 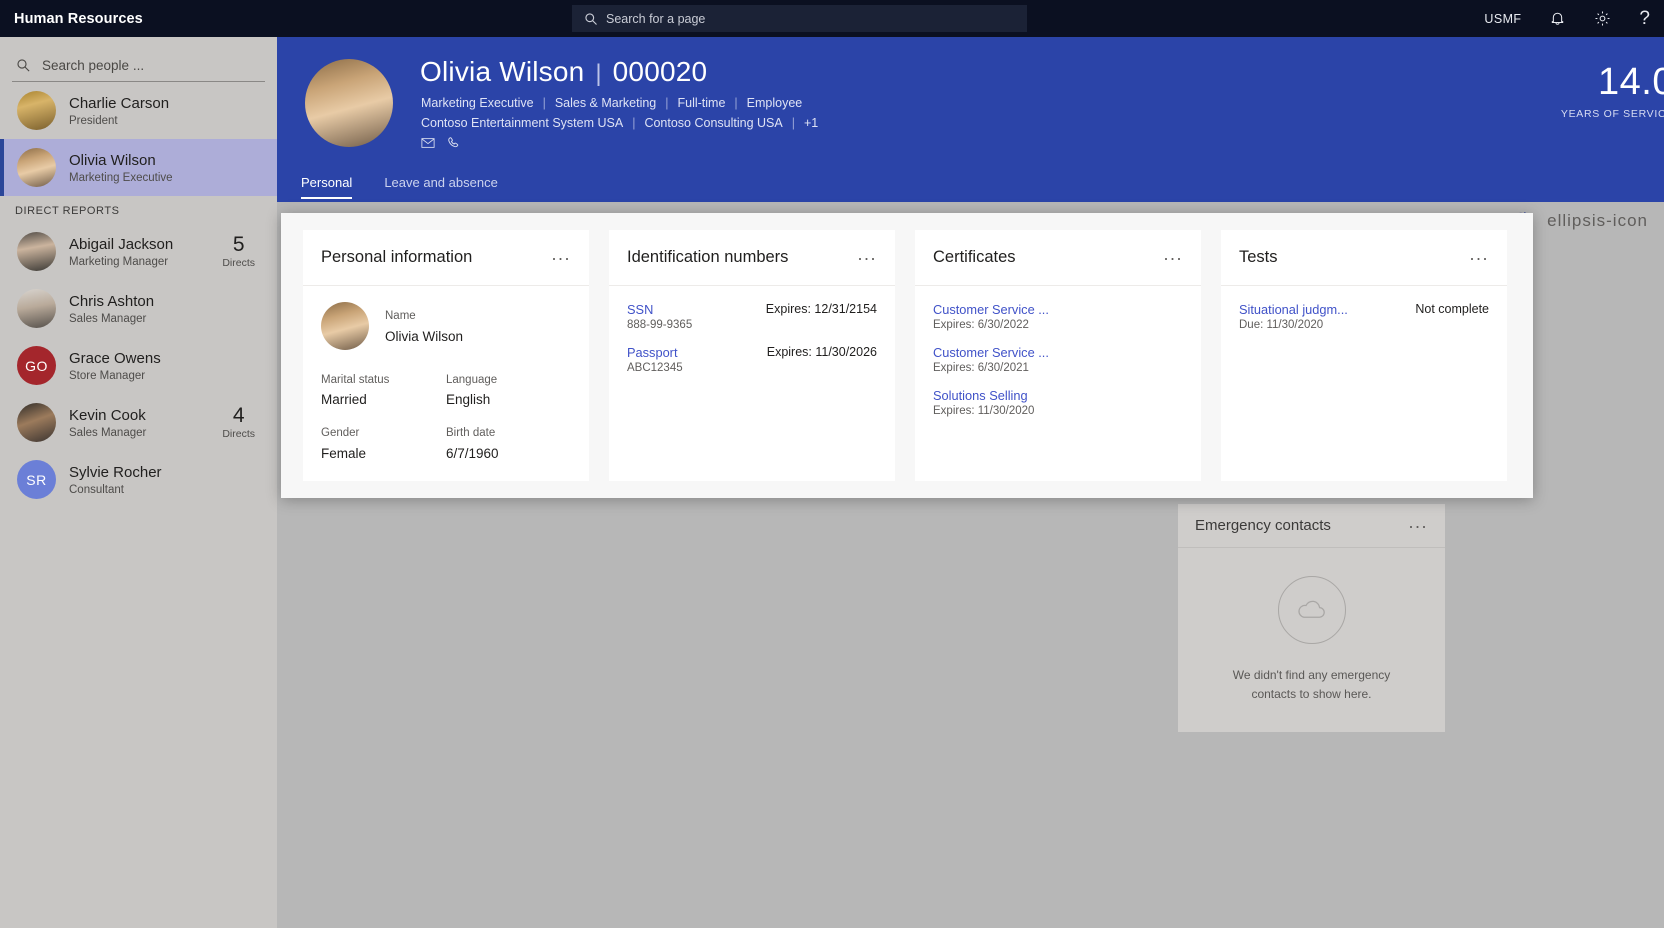 What do you see at coordinates (752, 359) in the screenshot?
I see `list-item: Passport ABC12345 Expires: 11/30/2026` at bounding box center [752, 359].